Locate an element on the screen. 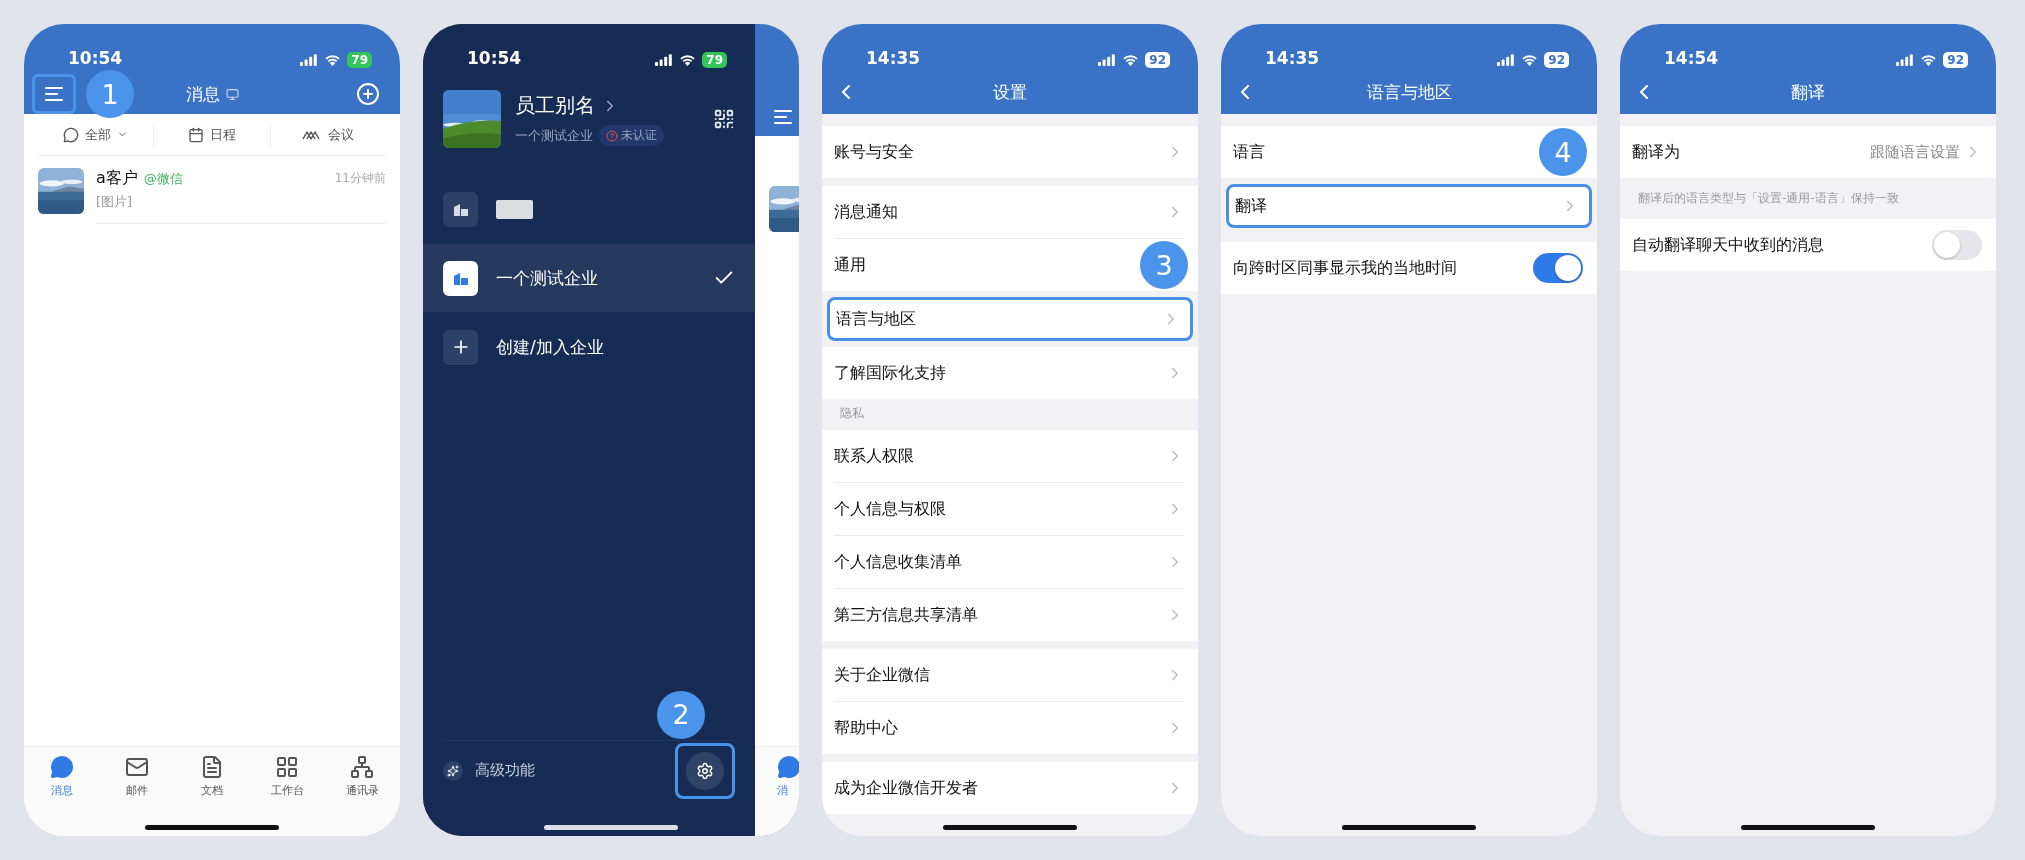 The image size is (2025, 860). monitor-icon is located at coordinates (232, 94).